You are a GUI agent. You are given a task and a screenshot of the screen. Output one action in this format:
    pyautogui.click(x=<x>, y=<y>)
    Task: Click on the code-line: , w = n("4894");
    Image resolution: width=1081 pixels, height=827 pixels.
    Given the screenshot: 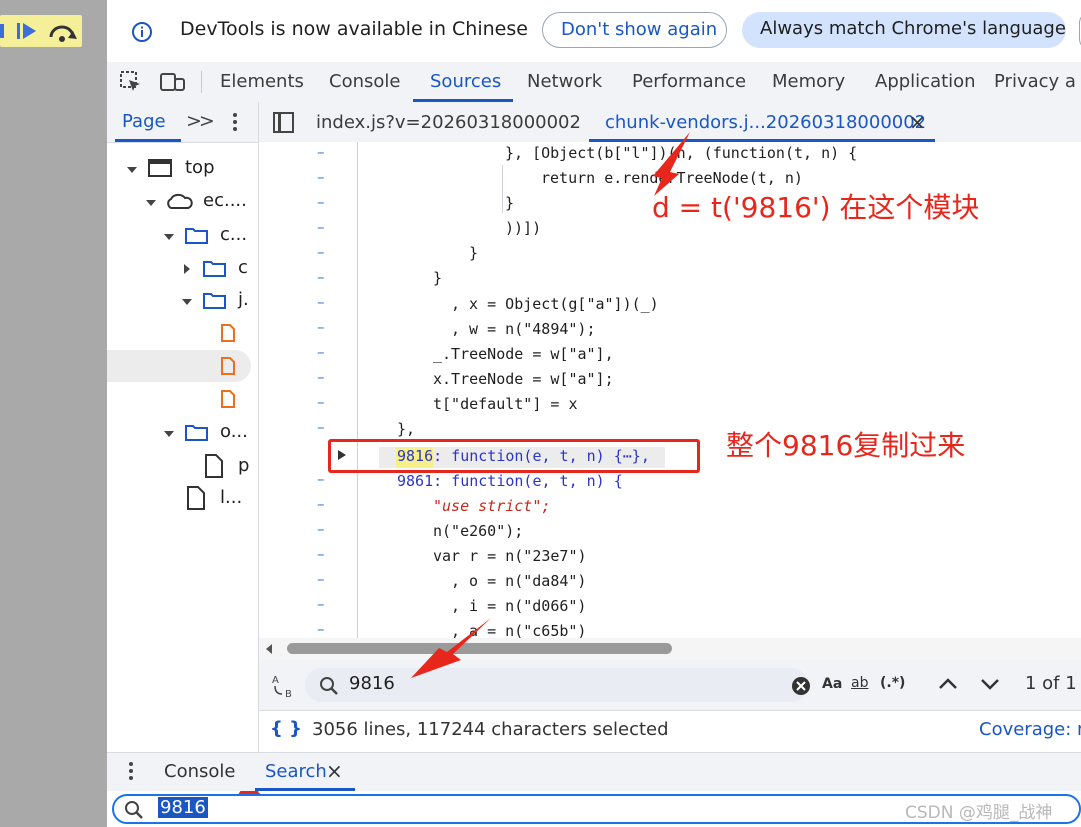 What is the action you would take?
    pyautogui.click(x=523, y=329)
    